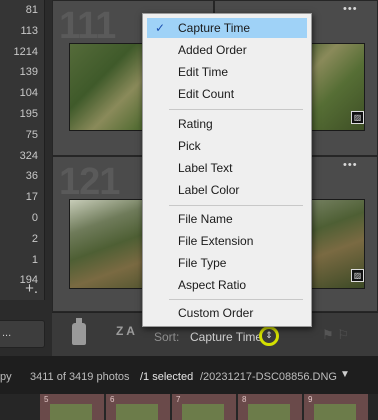  What do you see at coordinates (167, 337) in the screenshot?
I see `sort-label: Sort:` at bounding box center [167, 337].